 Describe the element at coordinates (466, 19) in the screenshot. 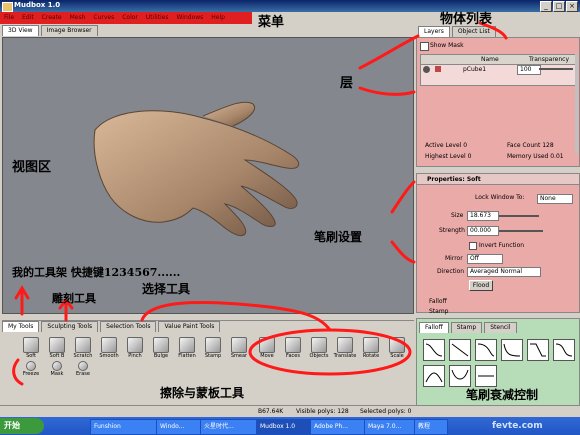

I see `annotation-object-list: 物体列表` at that location.